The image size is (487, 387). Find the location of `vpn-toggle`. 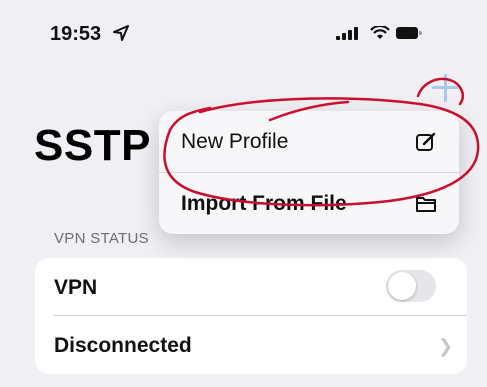

vpn-toggle is located at coordinates (411, 286).